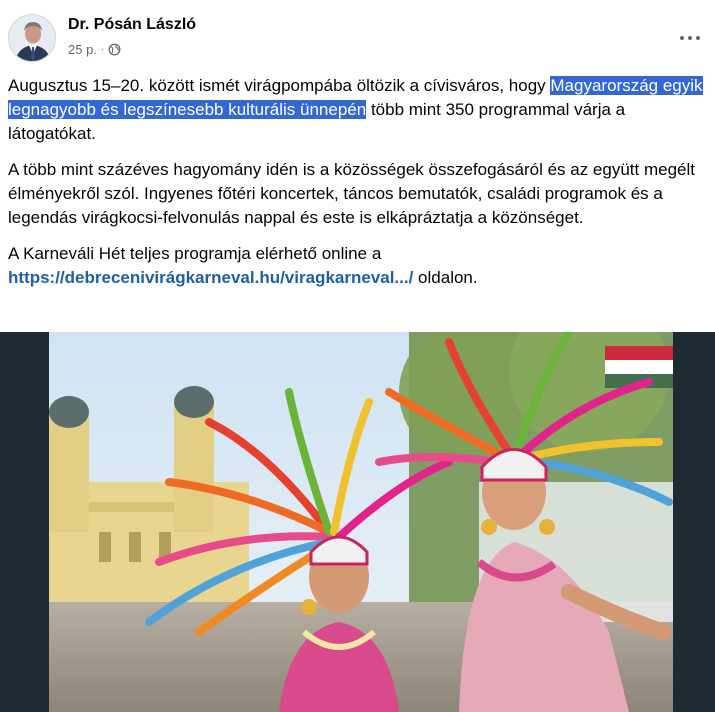  Describe the element at coordinates (690, 38) in the screenshot. I see `more-options-button` at that location.